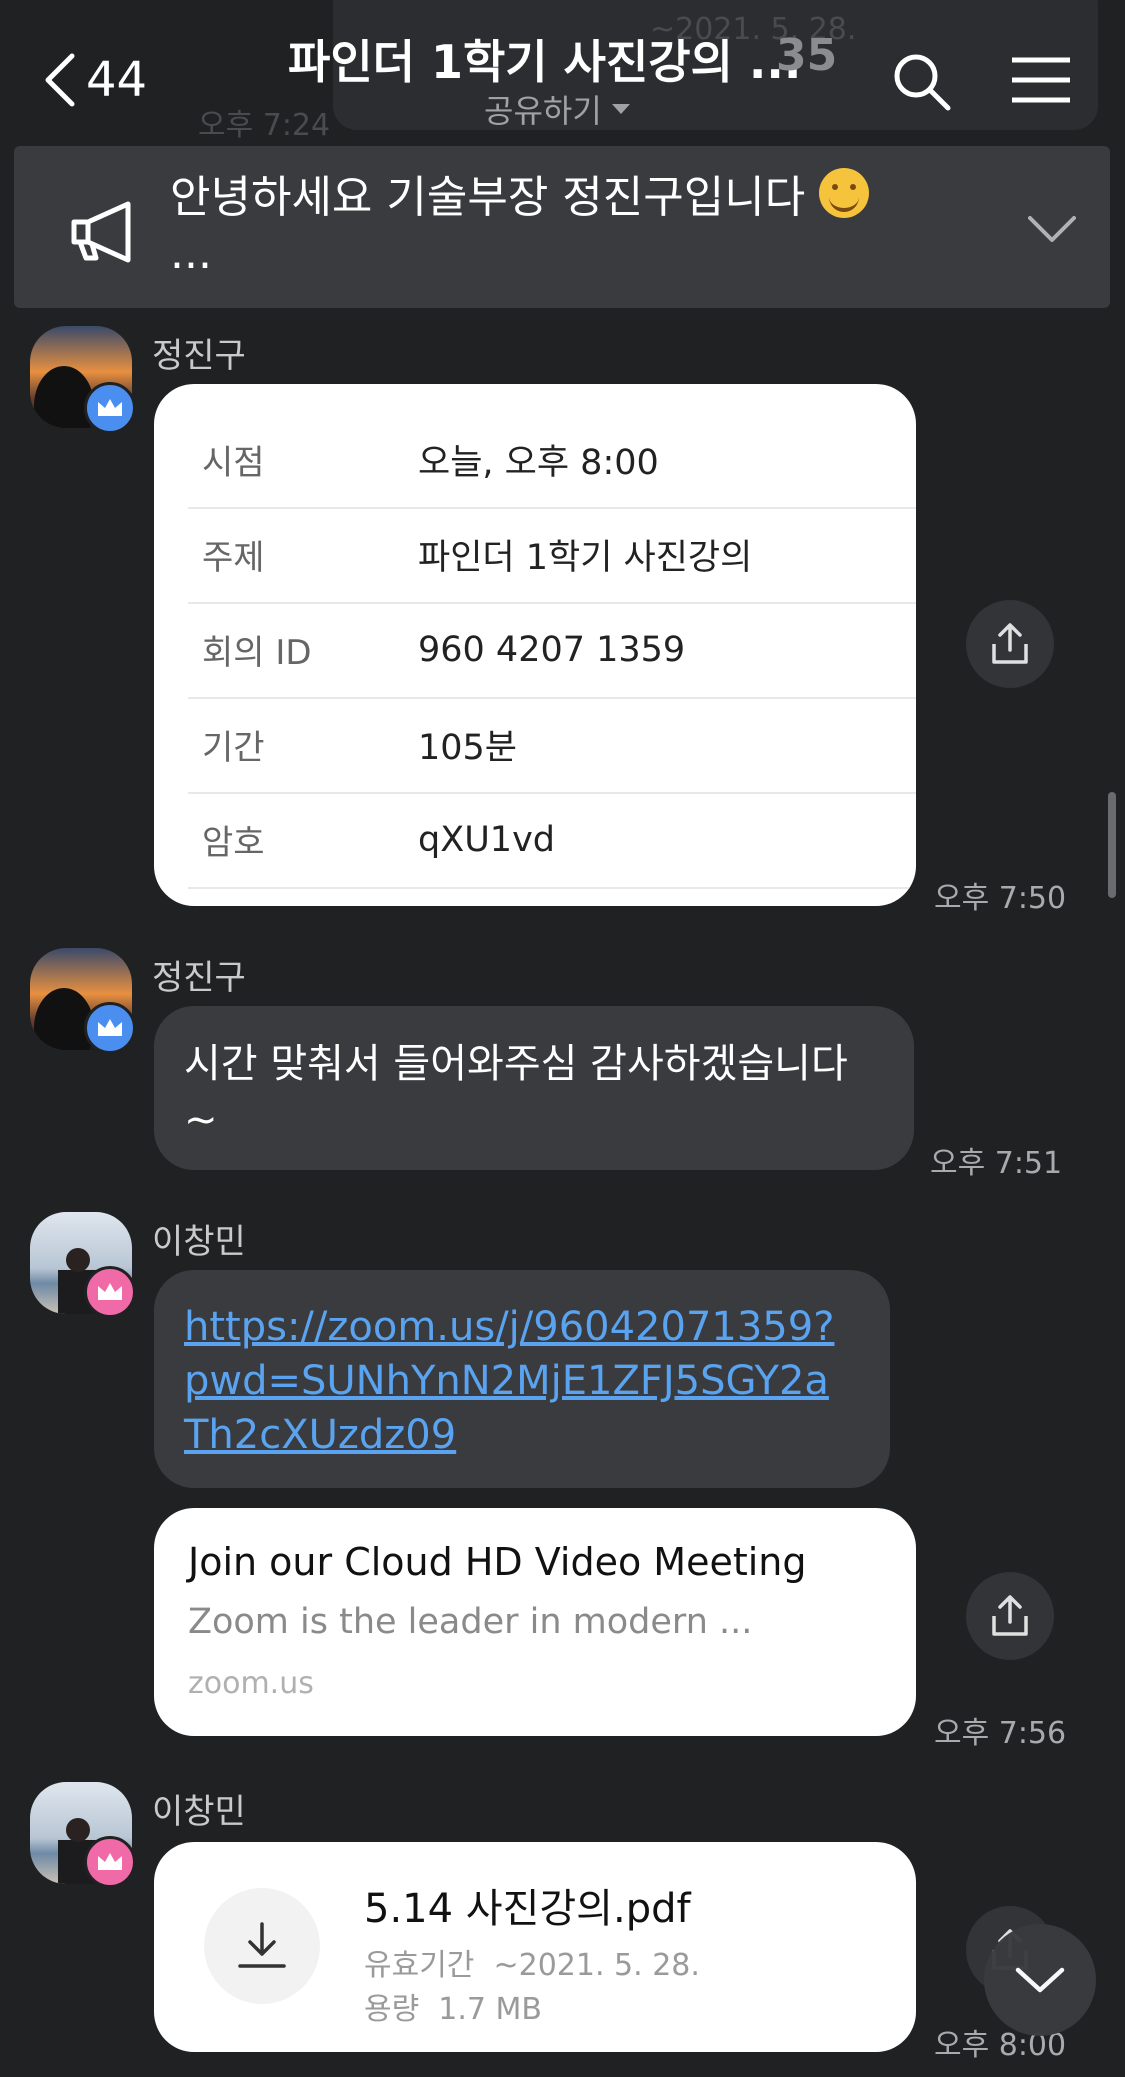  What do you see at coordinates (543, 111) in the screenshot?
I see `share-label: 공유하기` at bounding box center [543, 111].